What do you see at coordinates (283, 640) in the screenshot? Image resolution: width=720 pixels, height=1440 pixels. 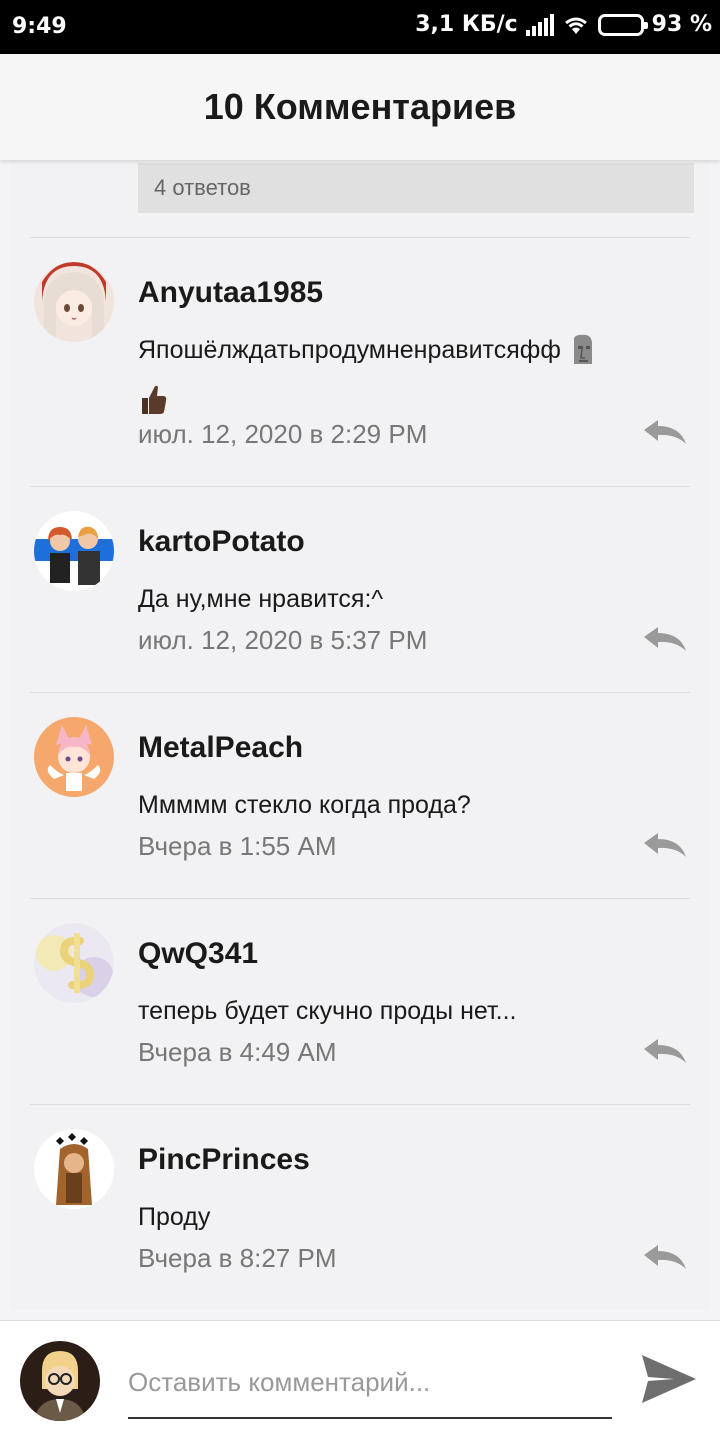 I see `comment-date: июл. 12, 2020 в 5:37 PM` at bounding box center [283, 640].